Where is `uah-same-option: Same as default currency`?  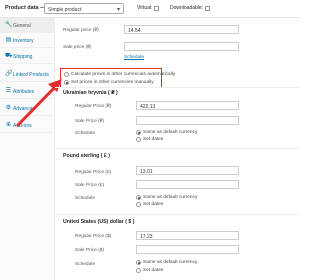
uah-same-option: Same as default currency is located at coordinates (166, 132).